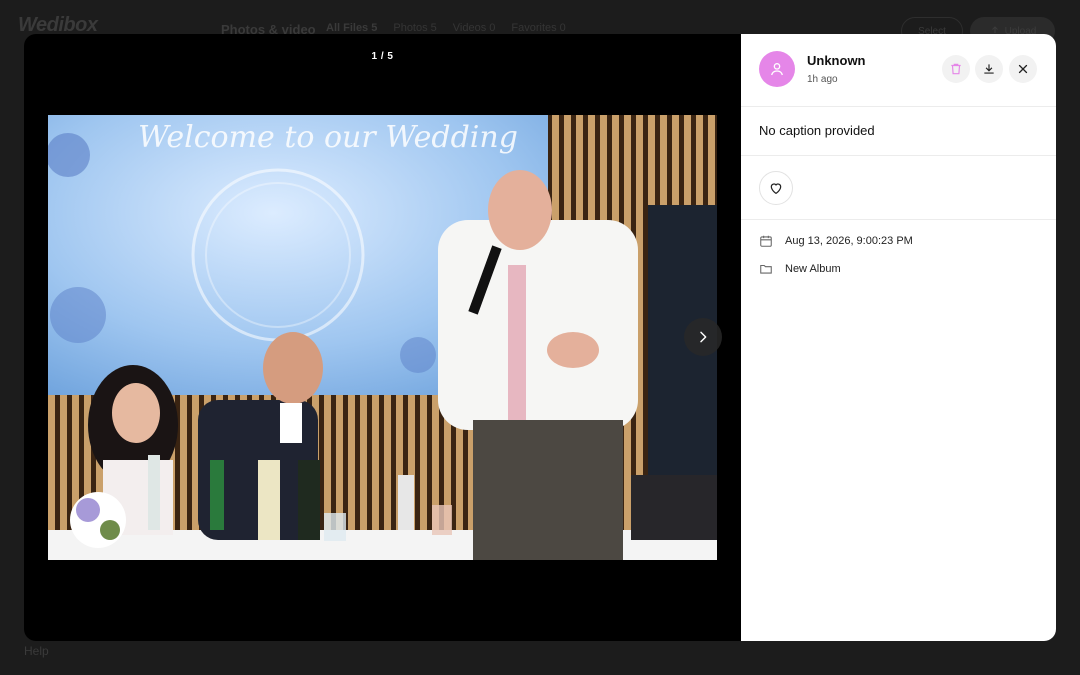 The width and height of the screenshot is (1080, 675). Describe the element at coordinates (898, 188) in the screenshot. I see `reaction-section` at that location.